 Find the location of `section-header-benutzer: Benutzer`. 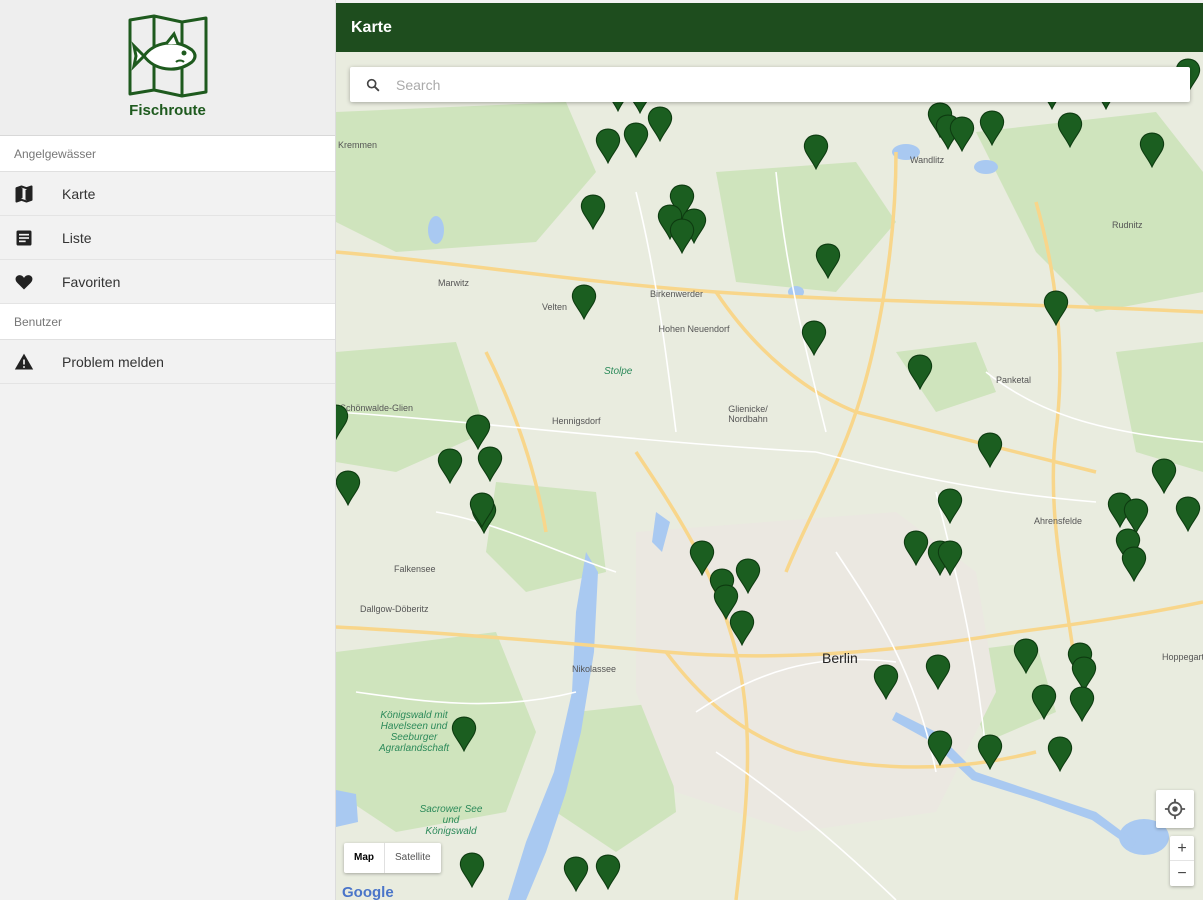

section-header-benutzer: Benutzer is located at coordinates (167, 322).